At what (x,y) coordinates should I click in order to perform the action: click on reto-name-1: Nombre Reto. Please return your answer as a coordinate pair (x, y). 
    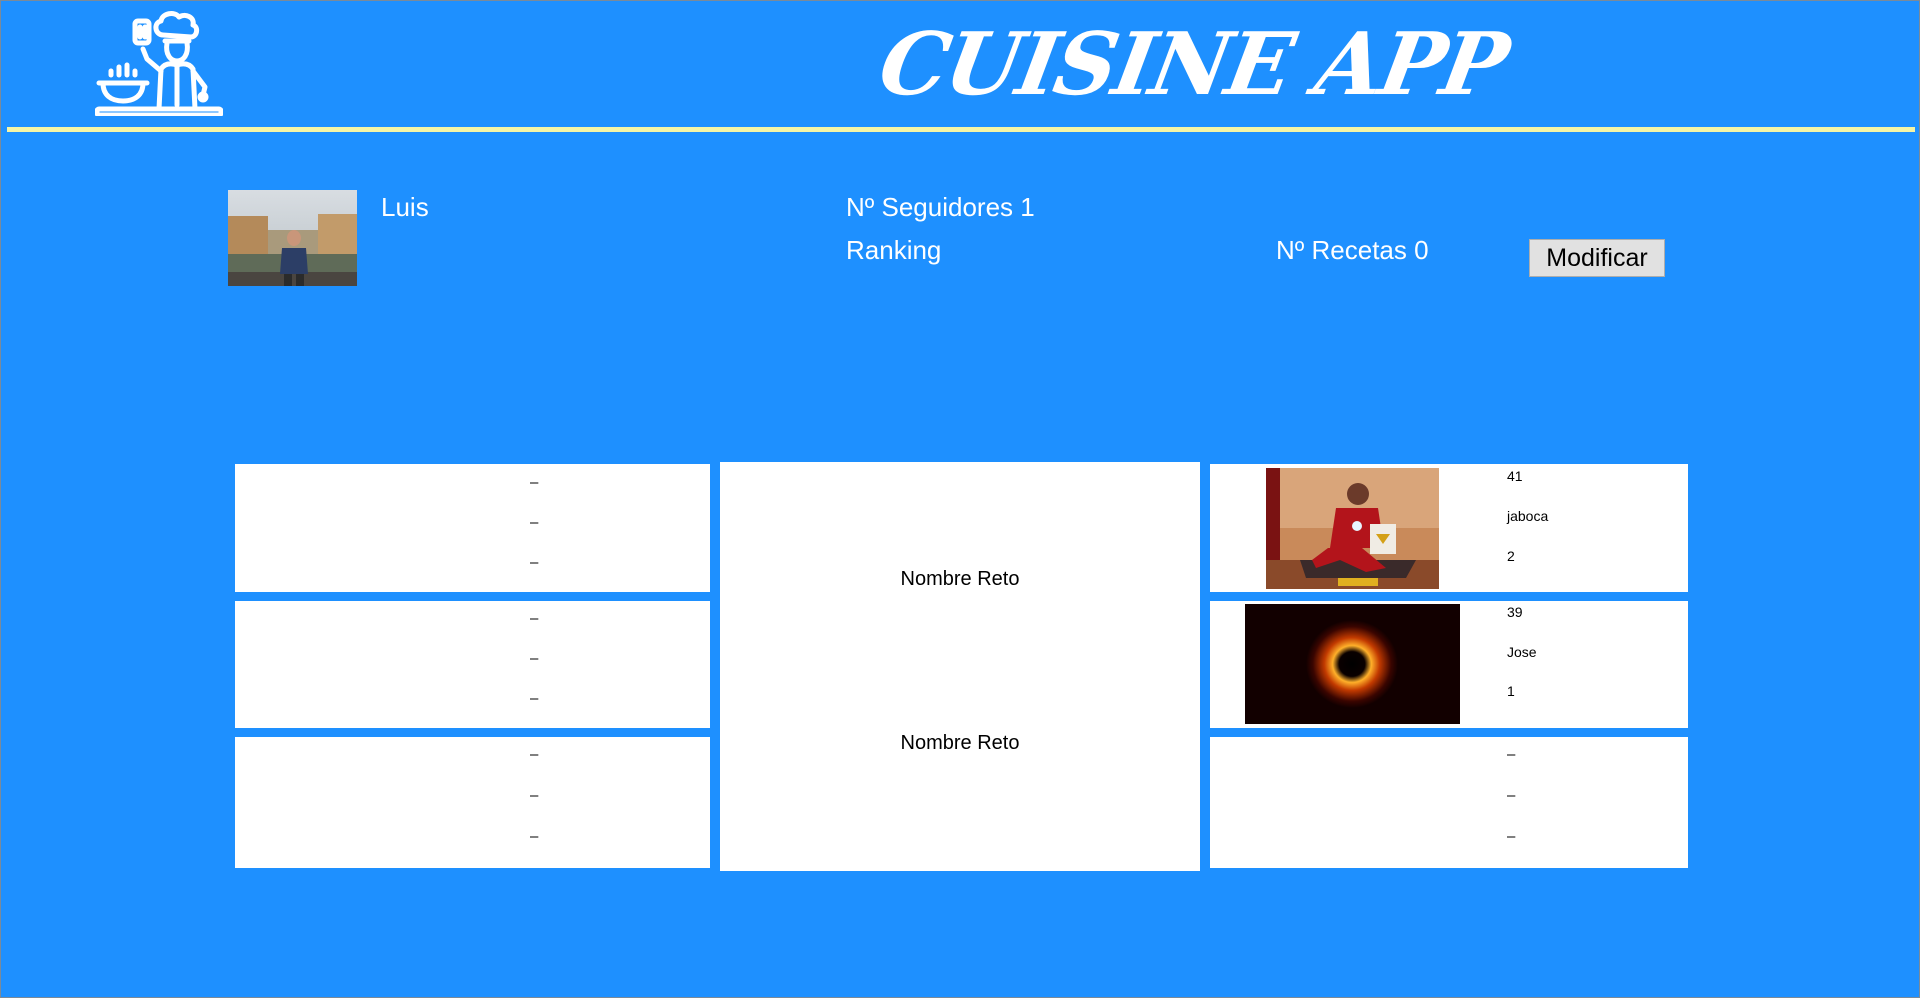
    Looking at the image, I should click on (960, 579).